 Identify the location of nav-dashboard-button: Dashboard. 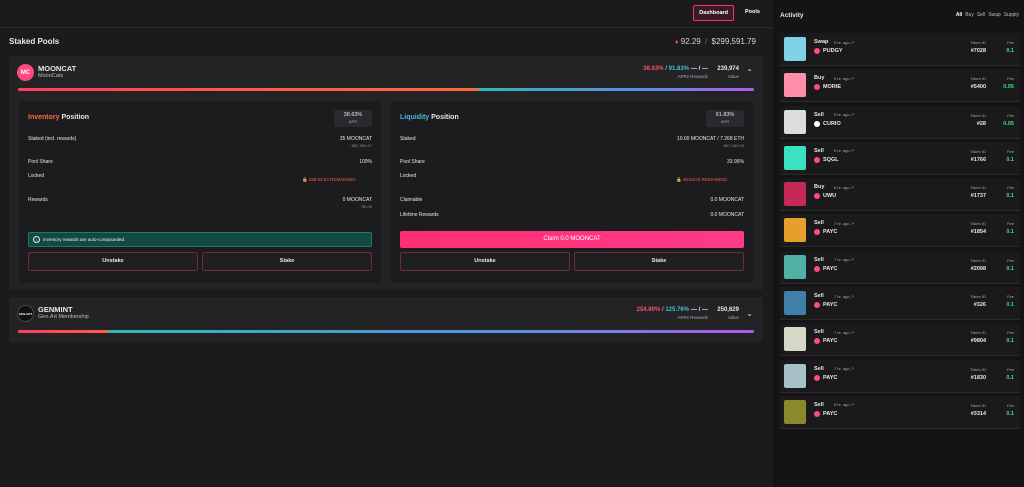
(714, 13).